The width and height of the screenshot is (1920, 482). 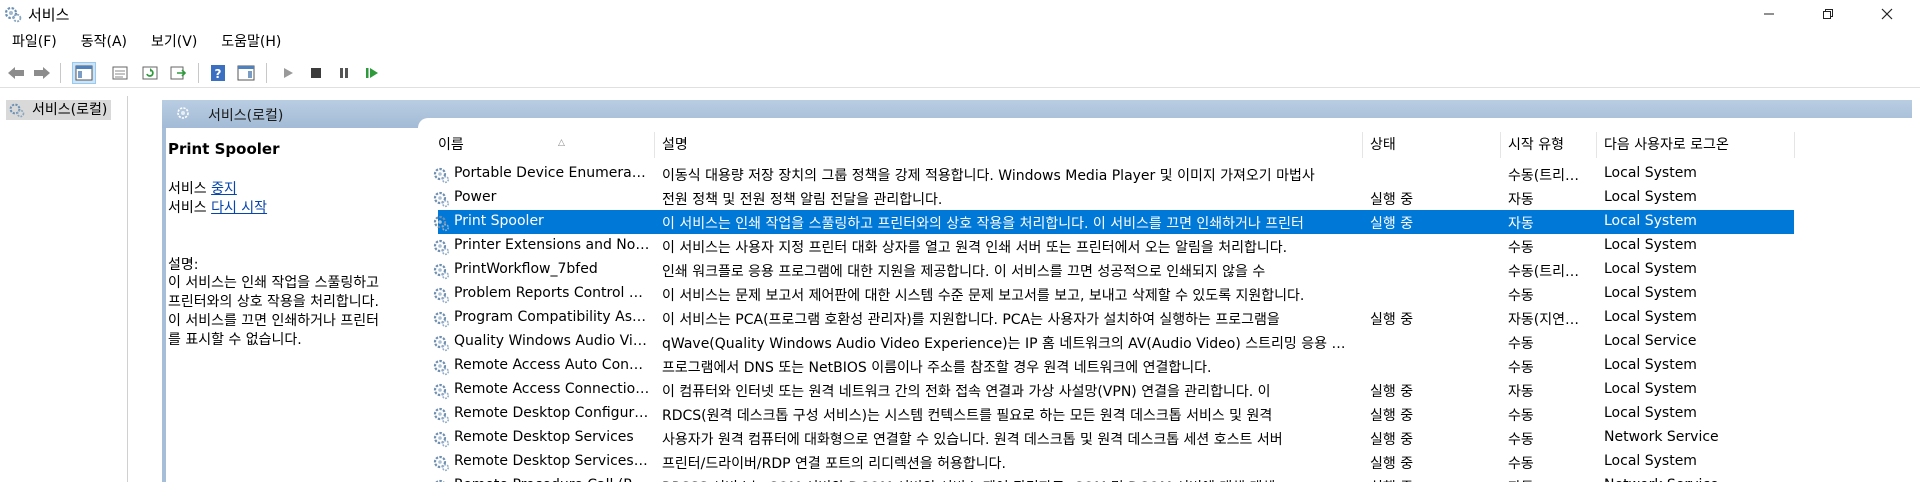 I want to click on column-header-status: 상태, so click(x=1383, y=146).